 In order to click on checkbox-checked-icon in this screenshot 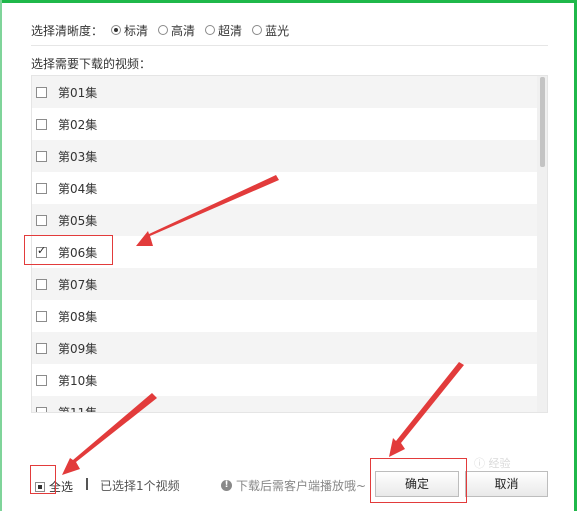, I will do `click(41, 251)`.